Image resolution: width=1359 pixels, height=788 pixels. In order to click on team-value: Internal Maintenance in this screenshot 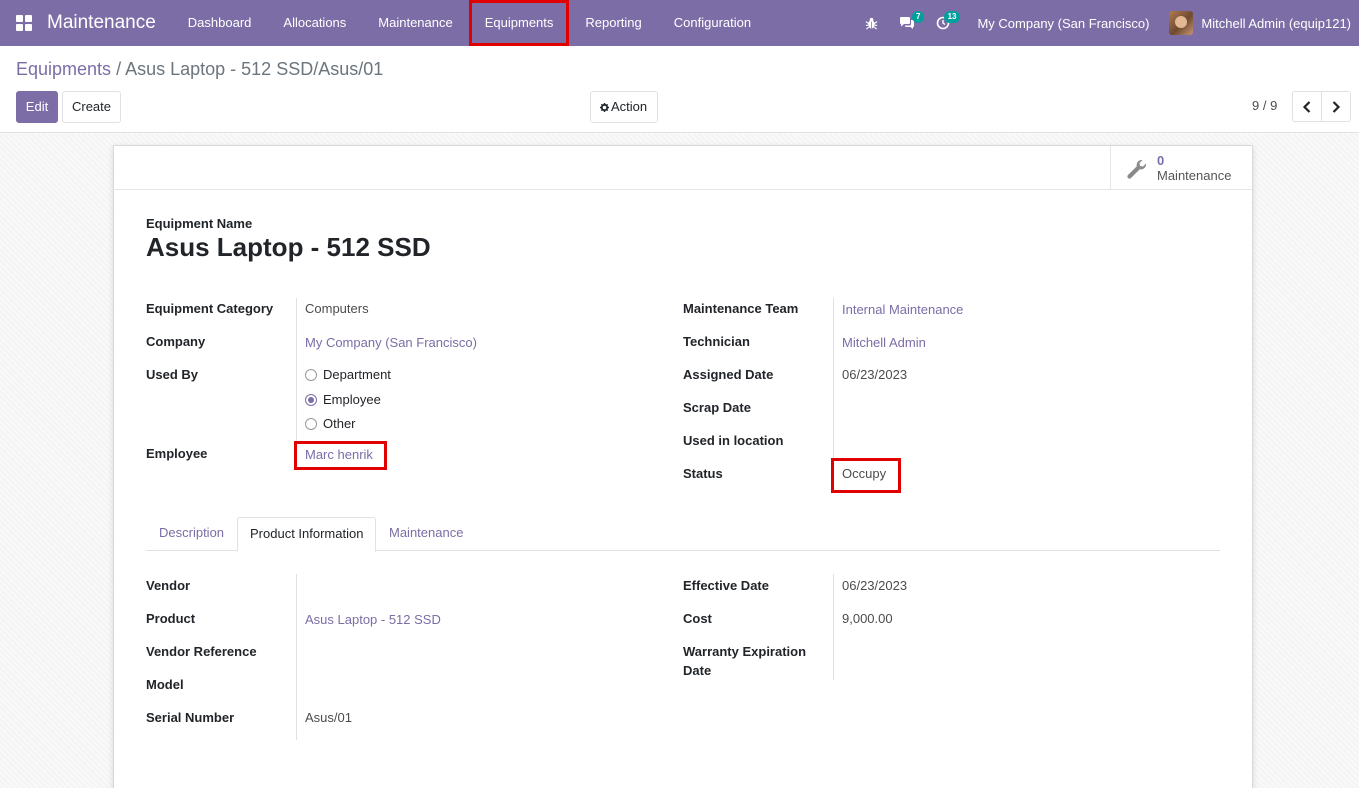, I will do `click(902, 309)`.